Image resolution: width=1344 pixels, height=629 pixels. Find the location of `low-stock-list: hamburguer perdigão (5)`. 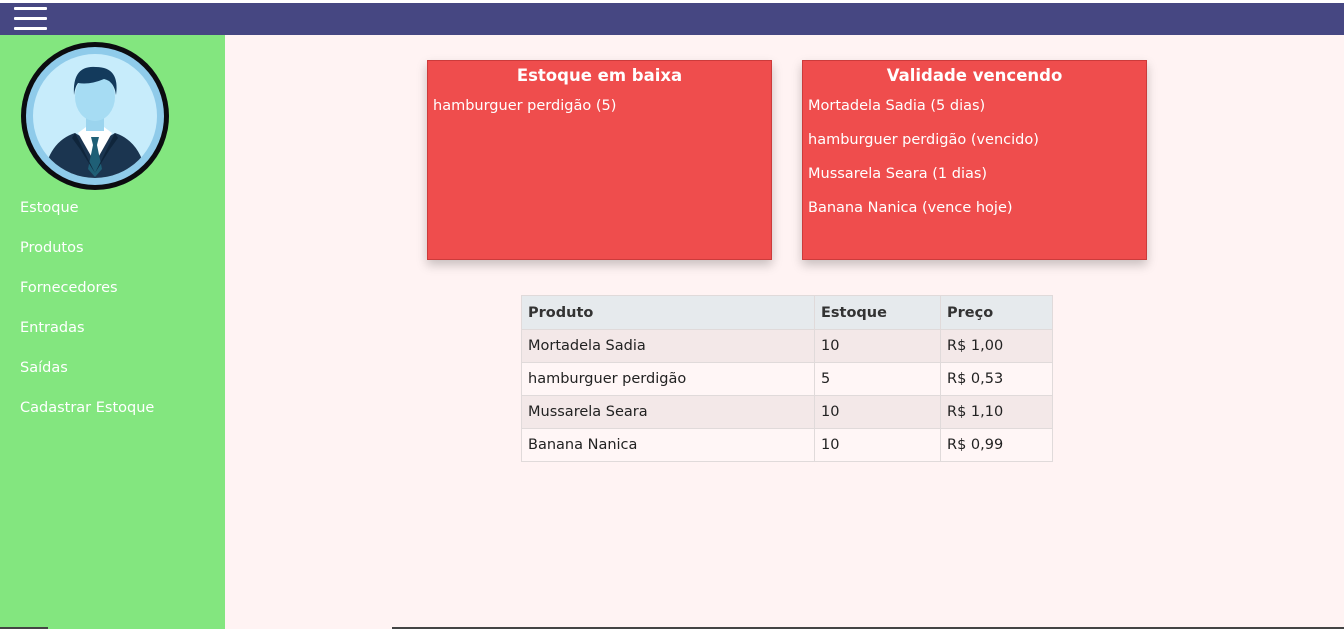

low-stock-list: hamburguer perdigão (5) is located at coordinates (599, 112).